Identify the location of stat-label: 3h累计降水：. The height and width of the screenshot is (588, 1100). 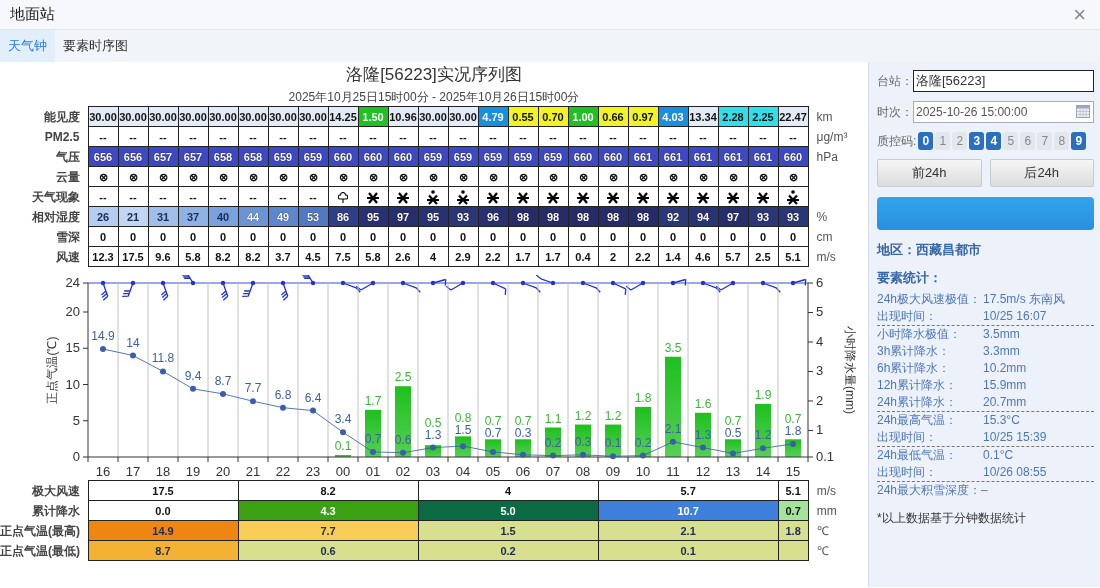
(914, 351).